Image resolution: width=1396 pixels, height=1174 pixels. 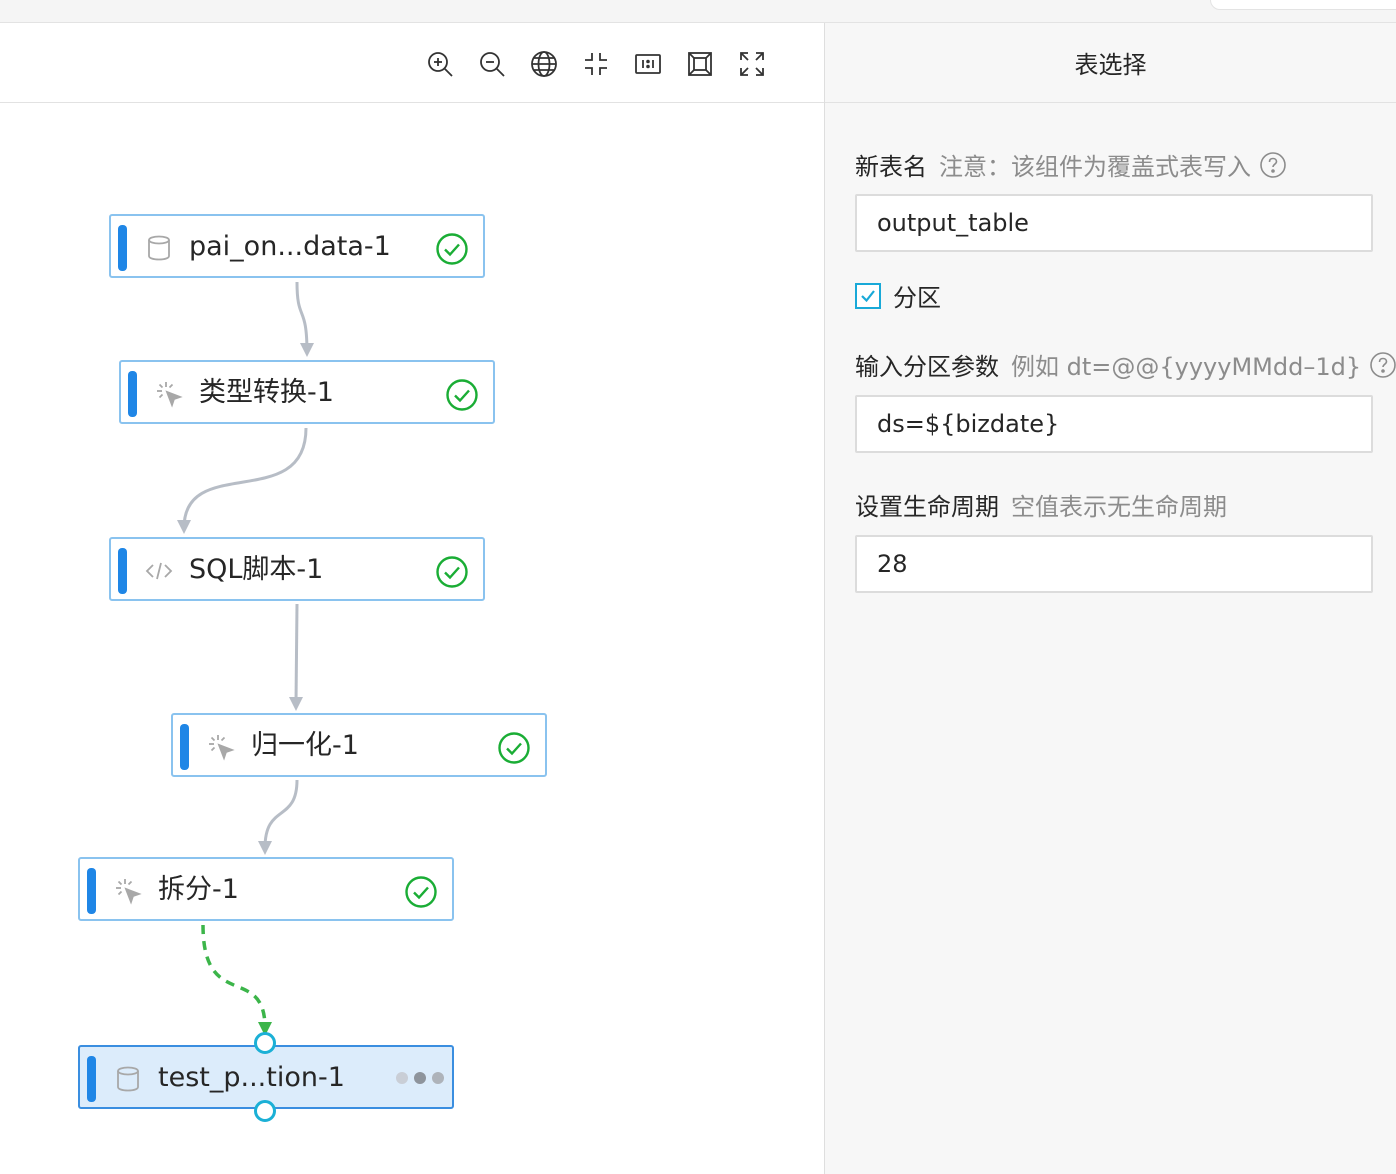 What do you see at coordinates (184, 527) in the screenshot?
I see `edge-2-arrow` at bounding box center [184, 527].